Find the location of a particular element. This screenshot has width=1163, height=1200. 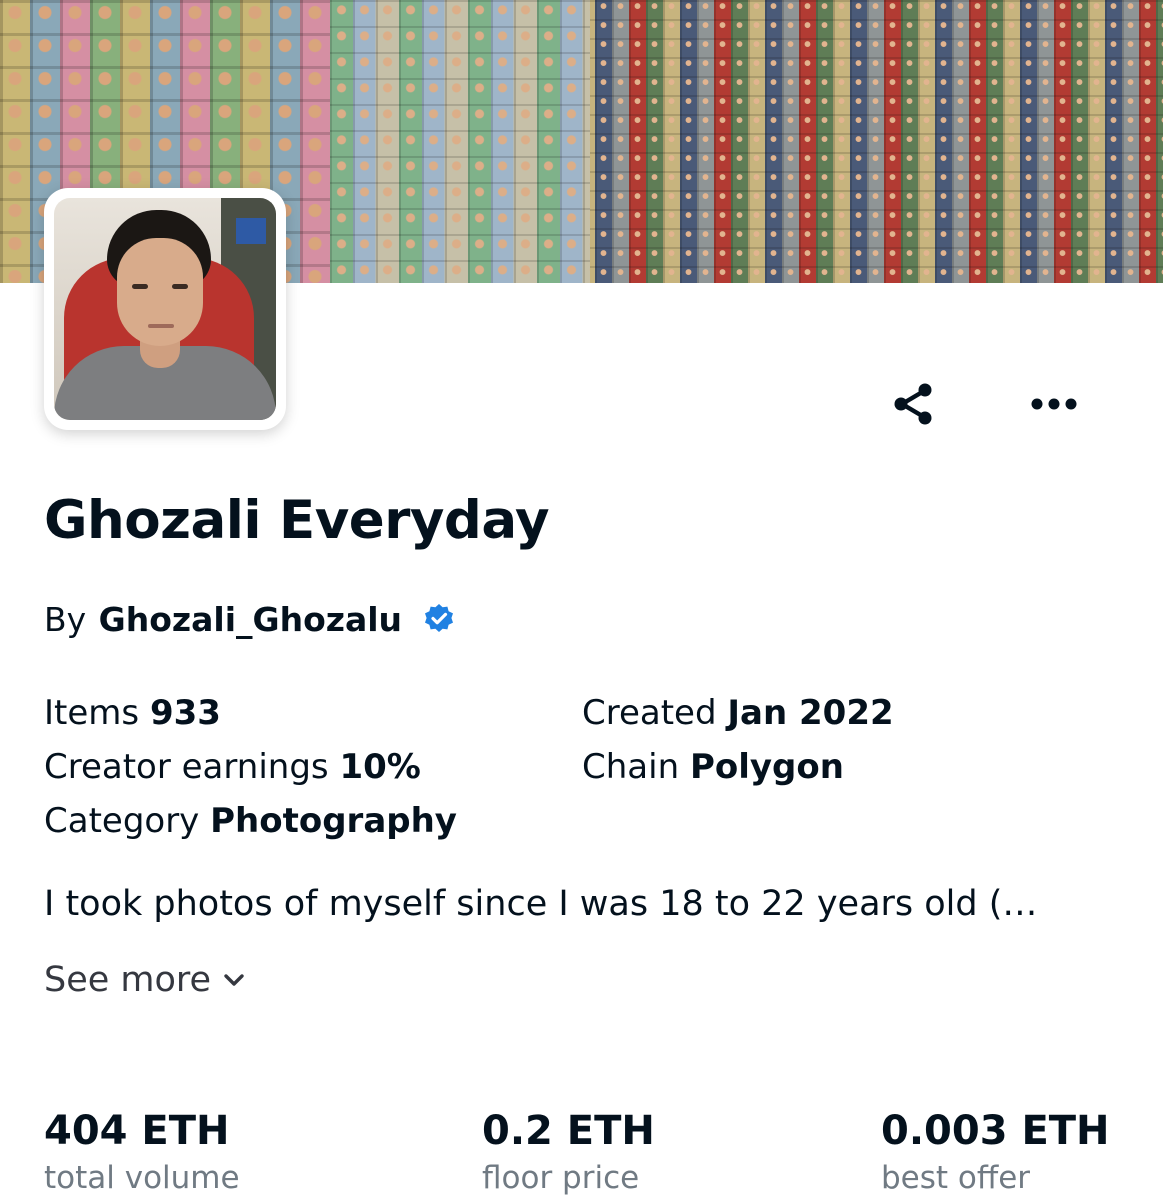

creator-byline: By Ghozali_Ghozalu is located at coordinates (249, 619).